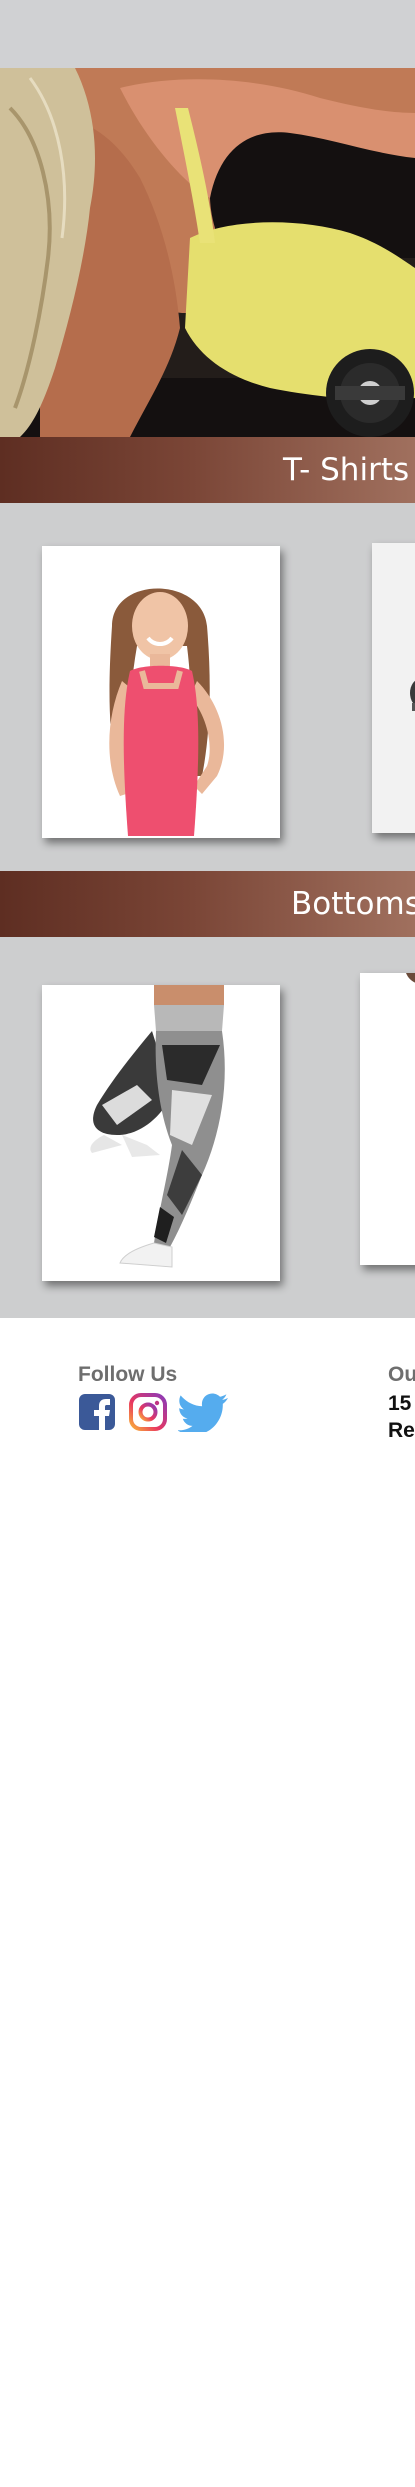  I want to click on product-card-pink-tank-top, so click(161, 692).